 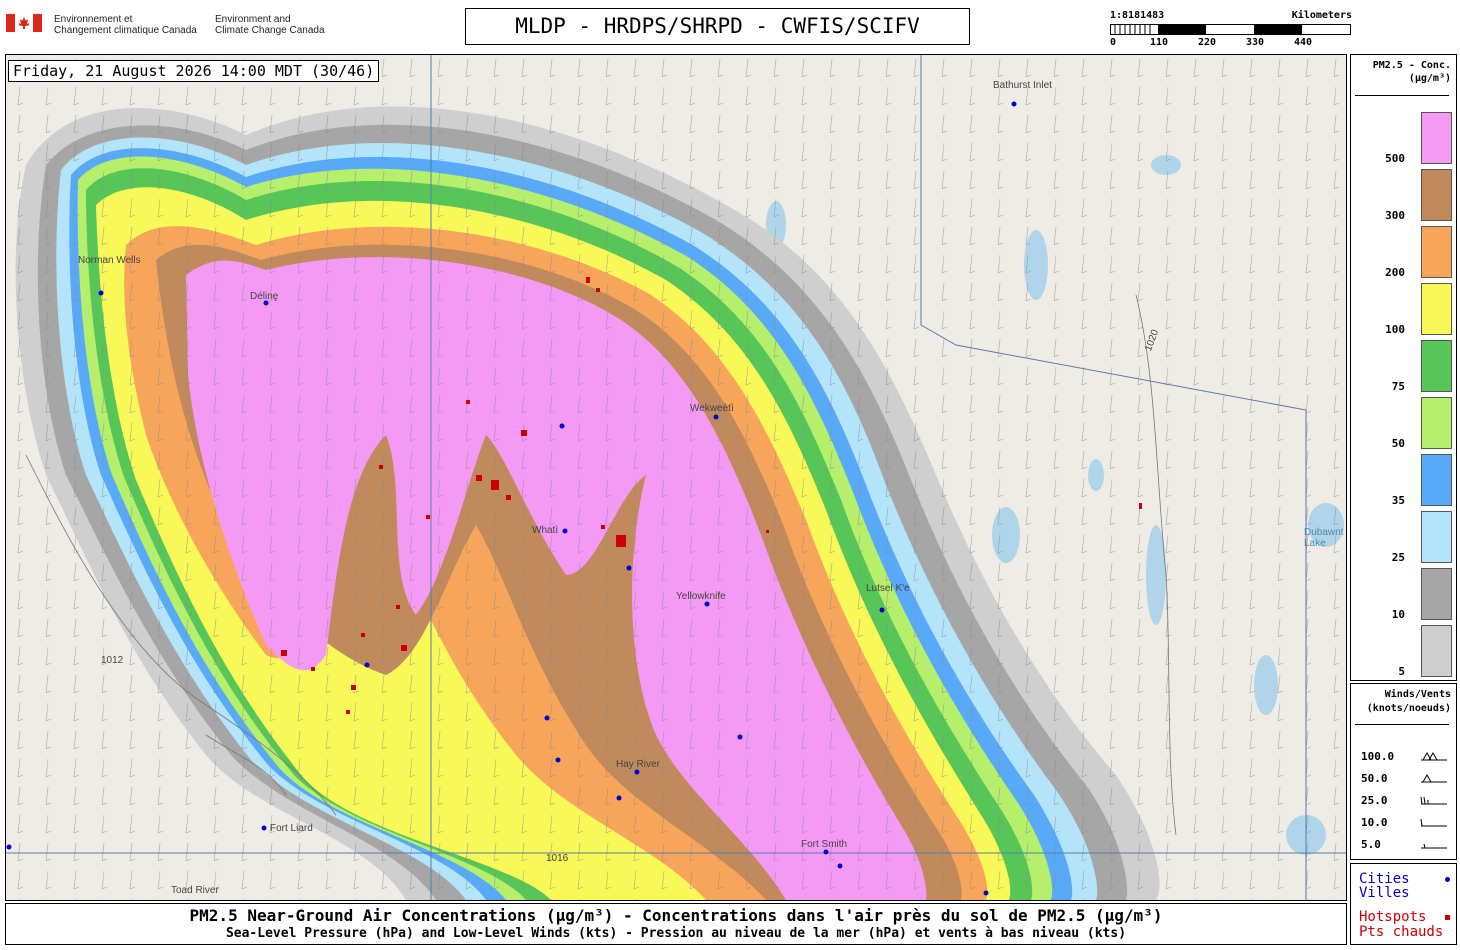 I want to click on barb-100-icon, so click(x=1434, y=756).